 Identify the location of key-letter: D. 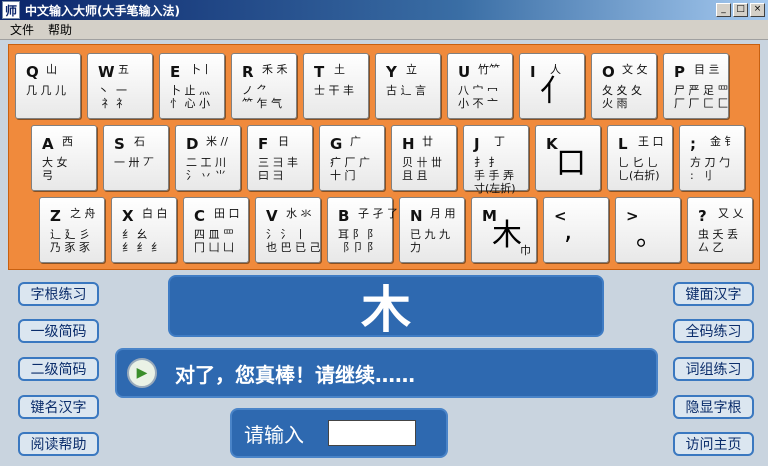
(192, 144).